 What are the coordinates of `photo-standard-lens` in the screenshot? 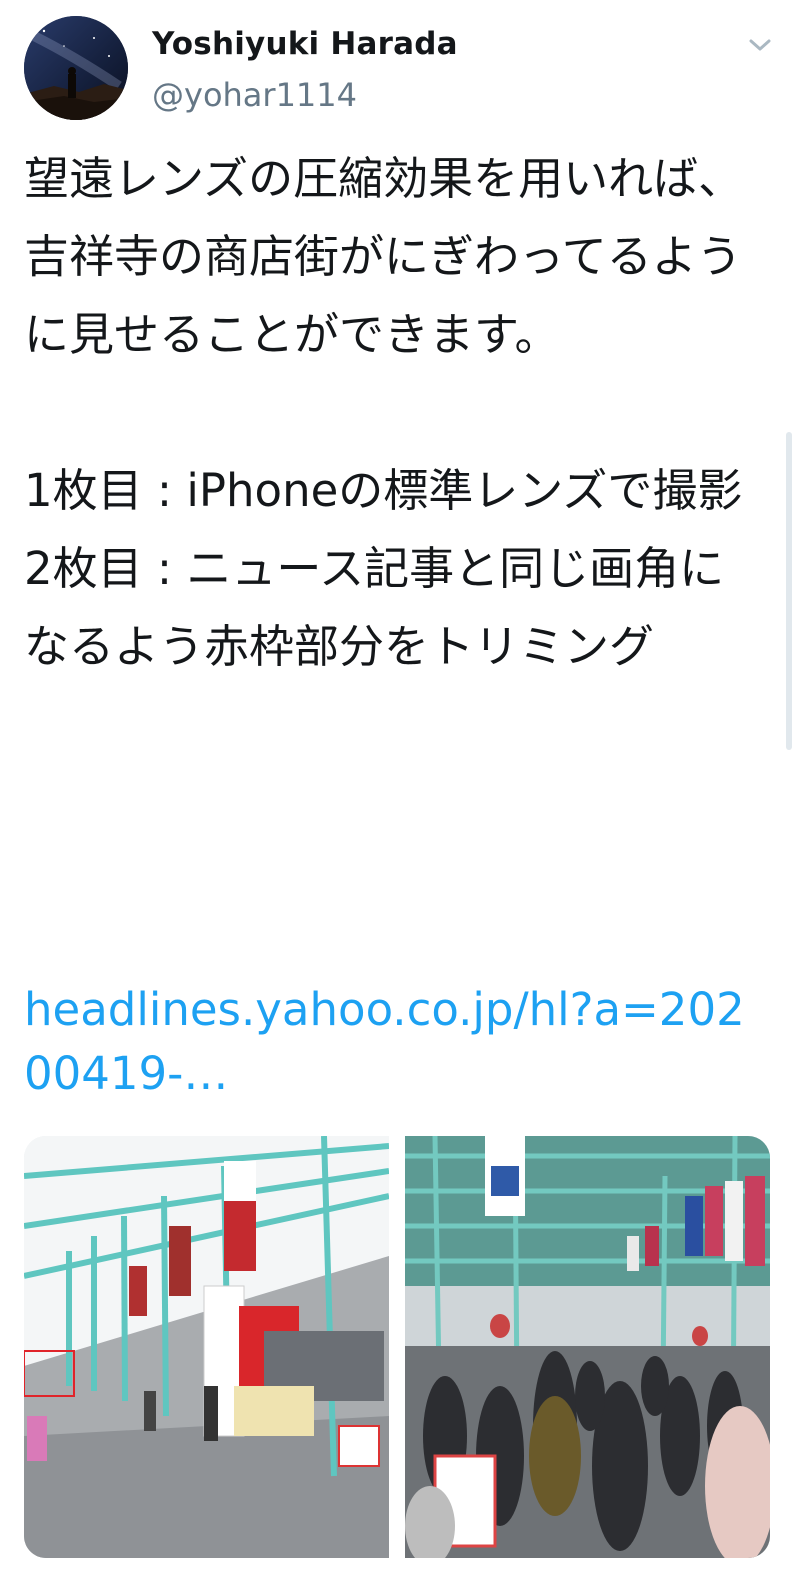 It's located at (206, 1347).